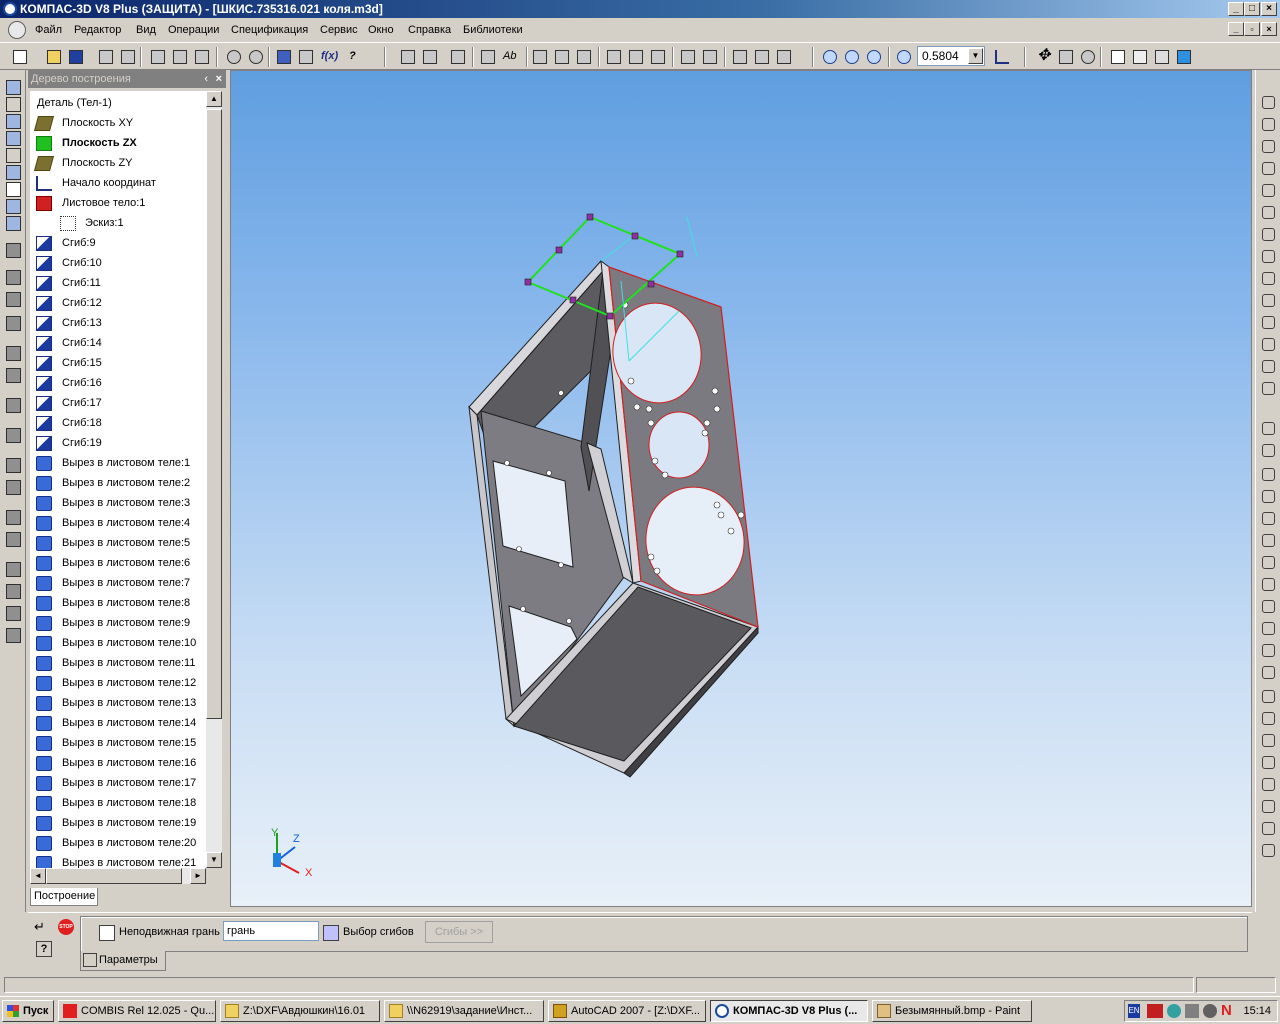 This screenshot has height=1024, width=1280. What do you see at coordinates (118, 503) in the screenshot?
I see `tree-item: Вырез в листовом теле:3` at bounding box center [118, 503].